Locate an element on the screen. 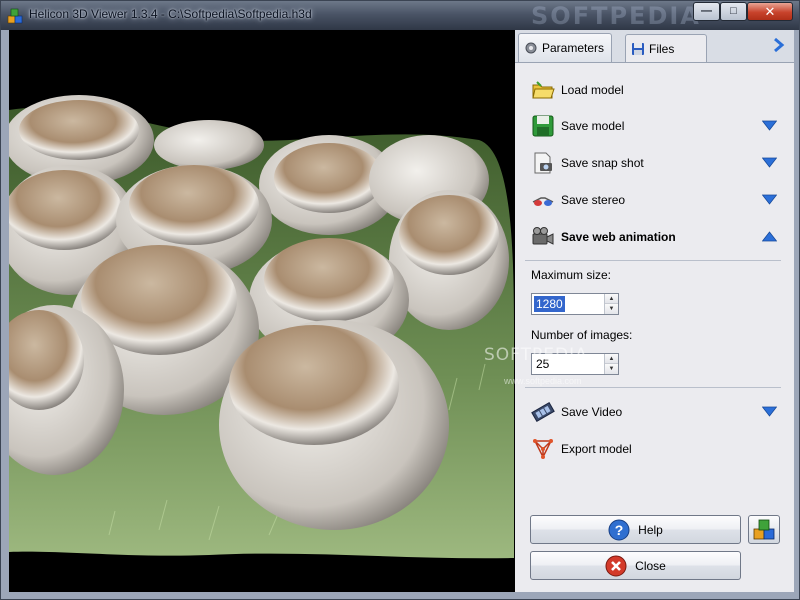  titlebar-brand-watermark: SOFTPEDIA is located at coordinates (616, 16).